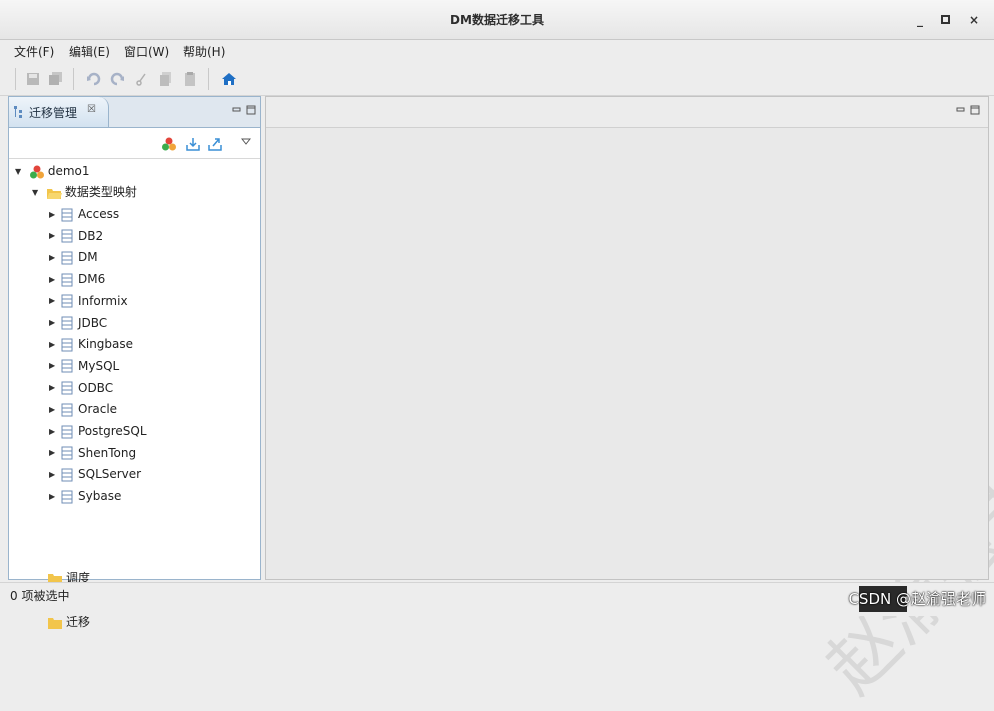 The image size is (994, 711). I want to click on tree-node-type-mapping: ▼ 数据类型映射, so click(84, 192).